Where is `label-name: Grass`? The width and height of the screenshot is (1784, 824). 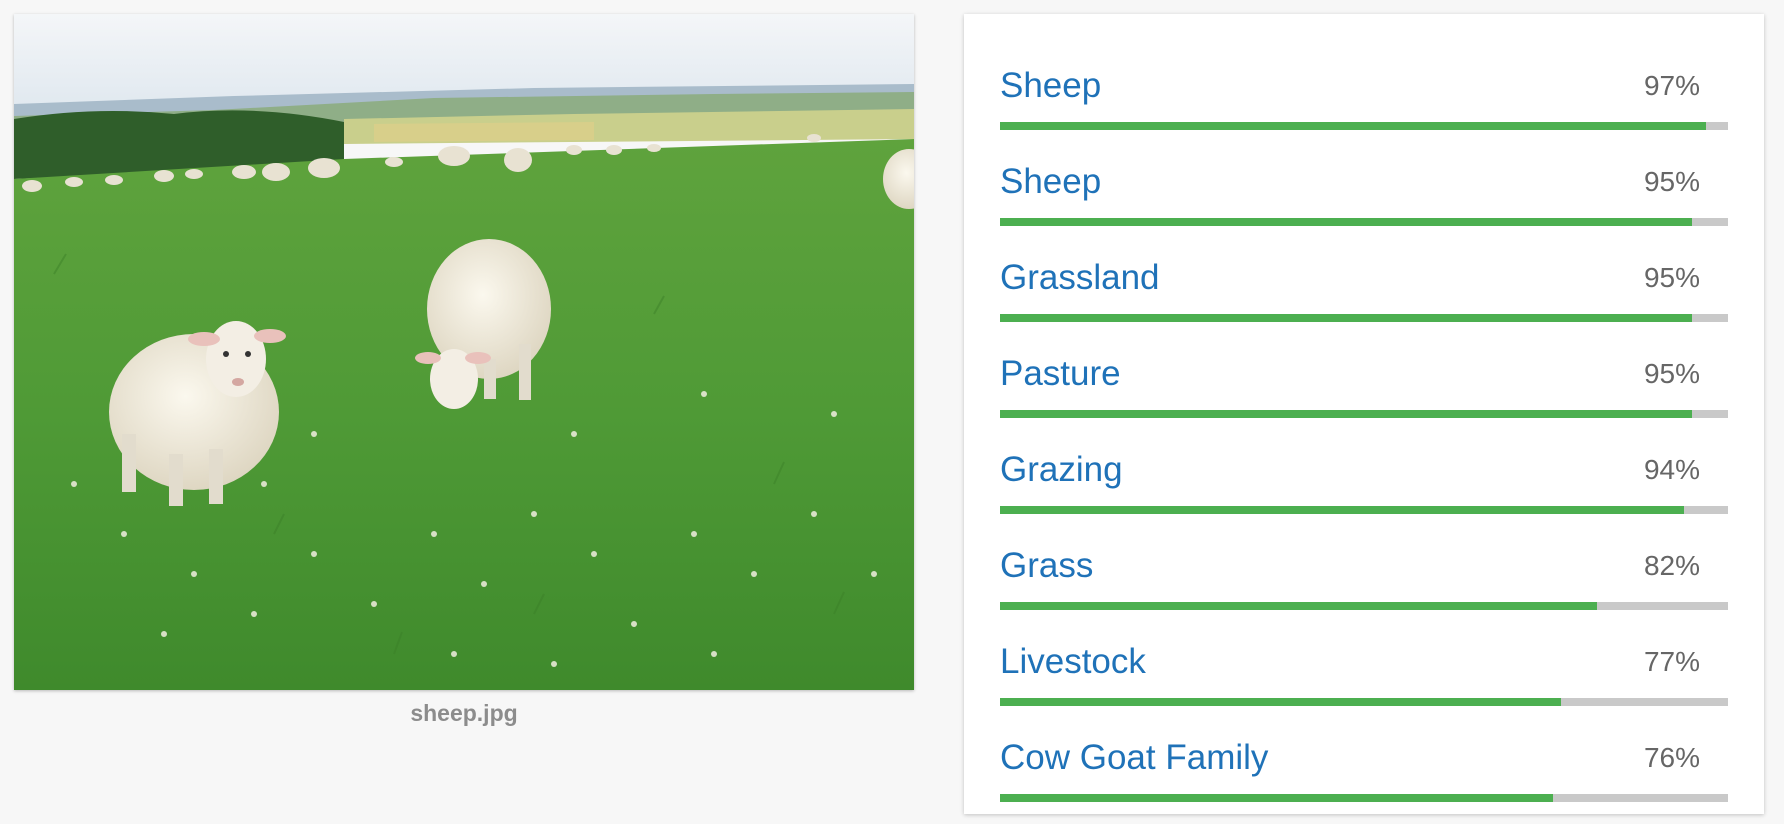
label-name: Grass is located at coordinates (1047, 565).